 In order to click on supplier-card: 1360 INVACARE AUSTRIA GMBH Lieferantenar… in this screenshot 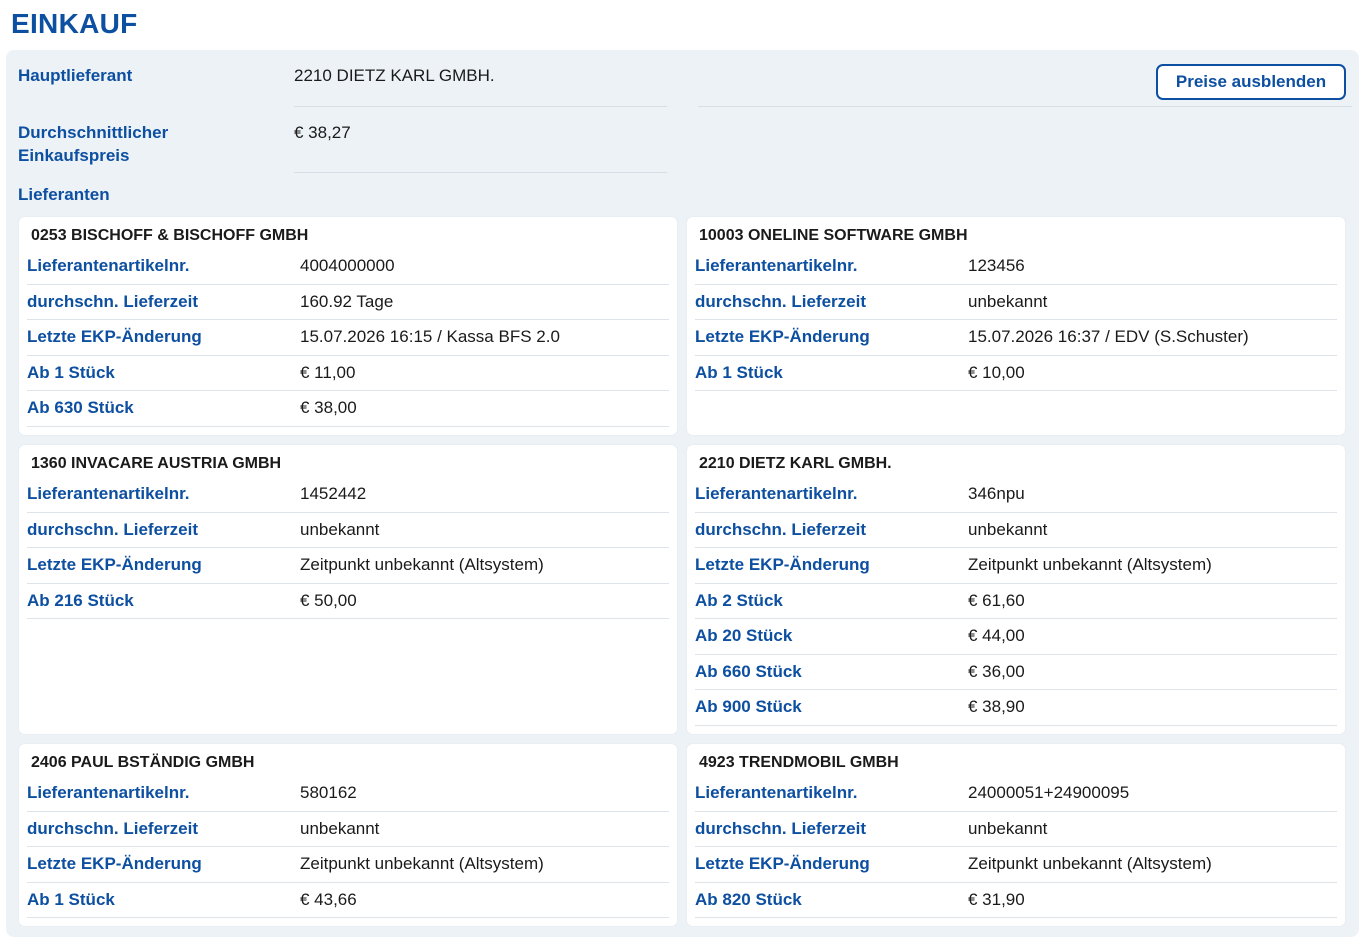, I will do `click(348, 589)`.